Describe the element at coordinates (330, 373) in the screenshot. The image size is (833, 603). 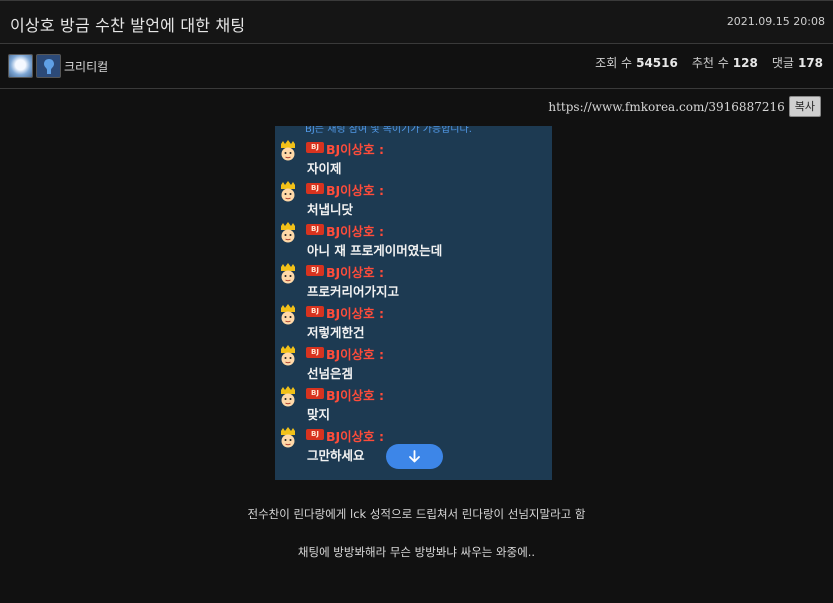
I see `chat-message-text: 선넘은겜` at that location.